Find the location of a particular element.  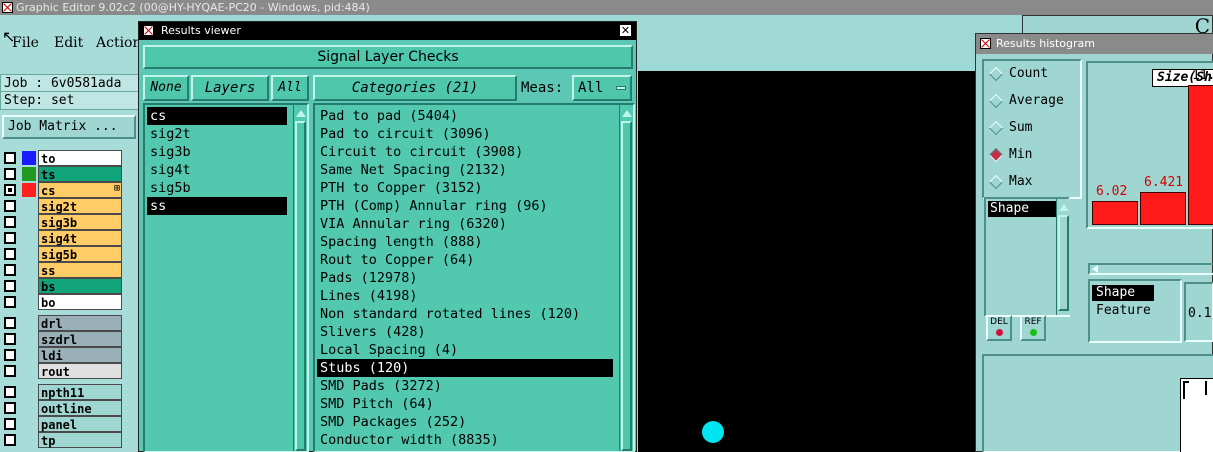

result-layer-item: sig2t is located at coordinates (217, 134).